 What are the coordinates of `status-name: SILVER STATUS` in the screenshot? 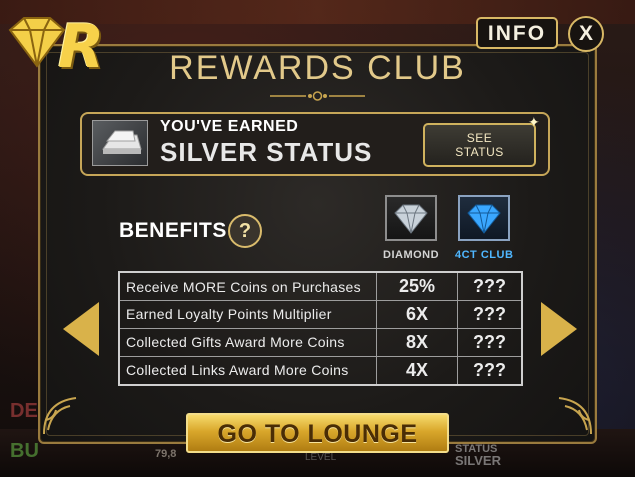 It's located at (266, 152).